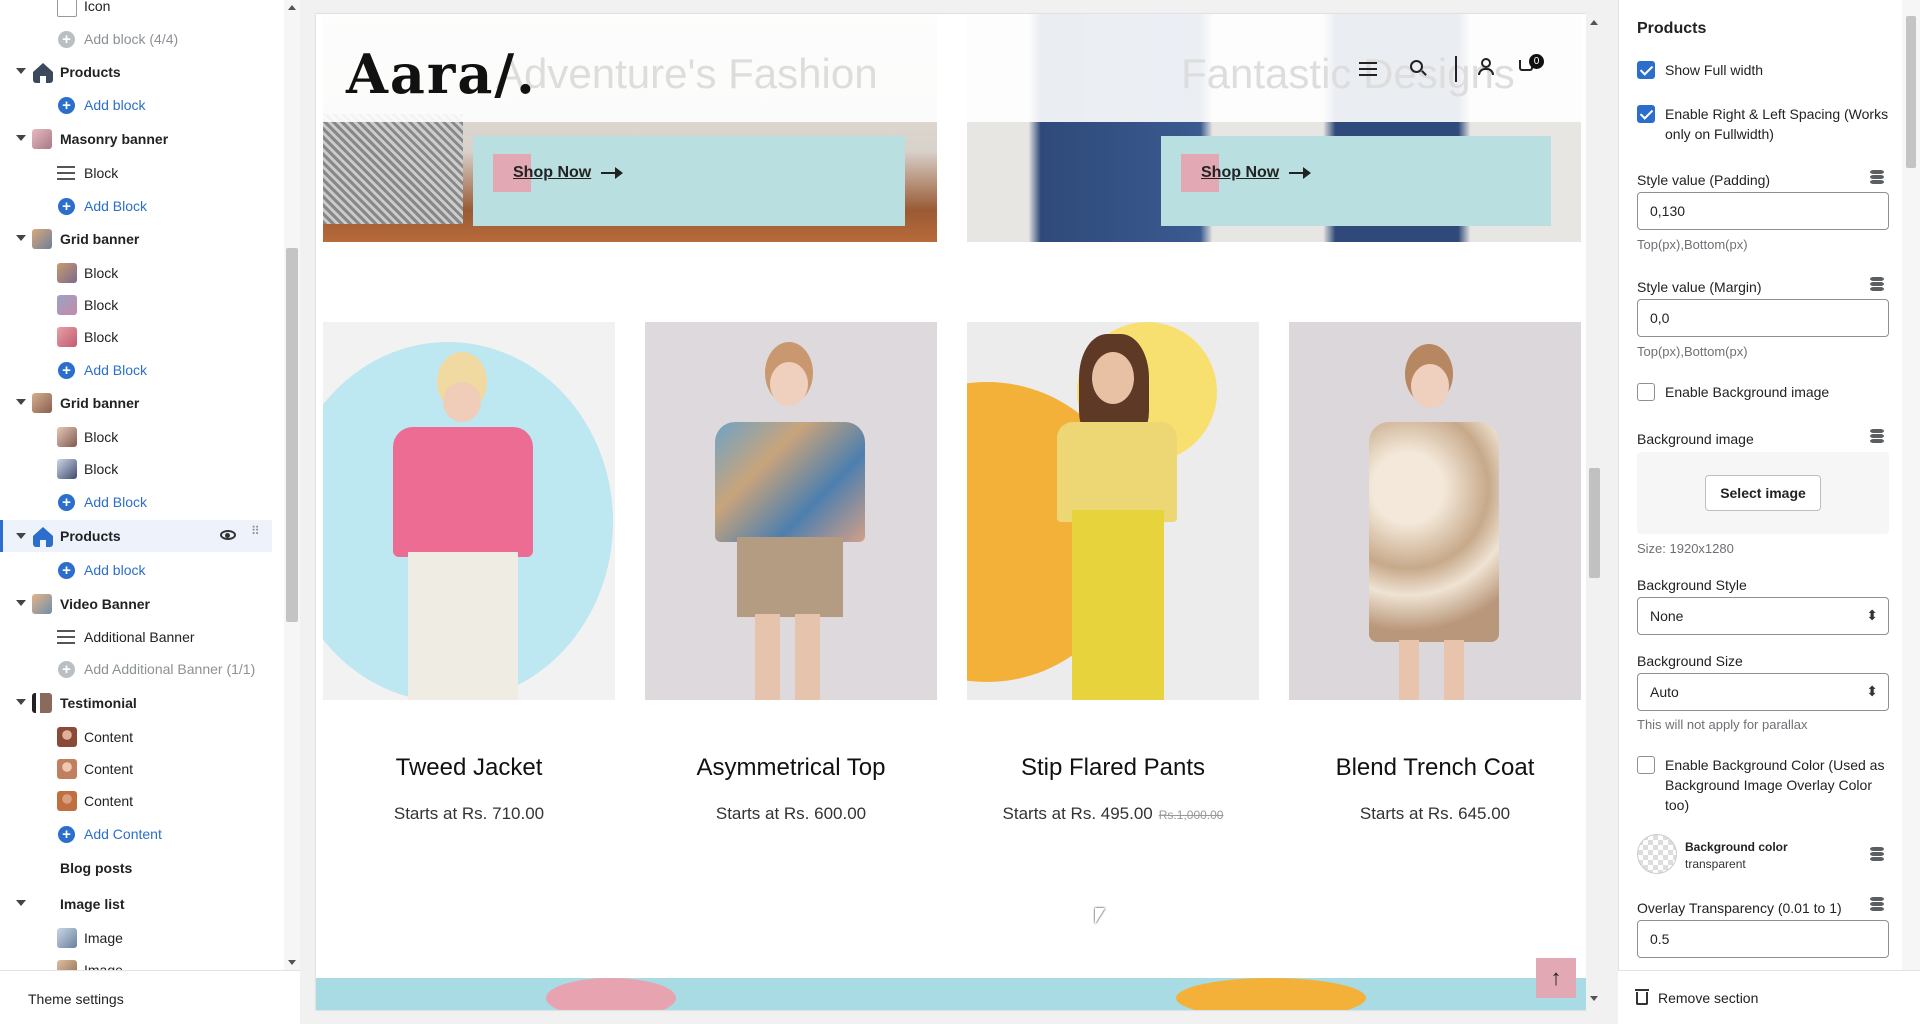  What do you see at coordinates (1911, 92) in the screenshot?
I see `settings-scrollbar-thumb` at bounding box center [1911, 92].